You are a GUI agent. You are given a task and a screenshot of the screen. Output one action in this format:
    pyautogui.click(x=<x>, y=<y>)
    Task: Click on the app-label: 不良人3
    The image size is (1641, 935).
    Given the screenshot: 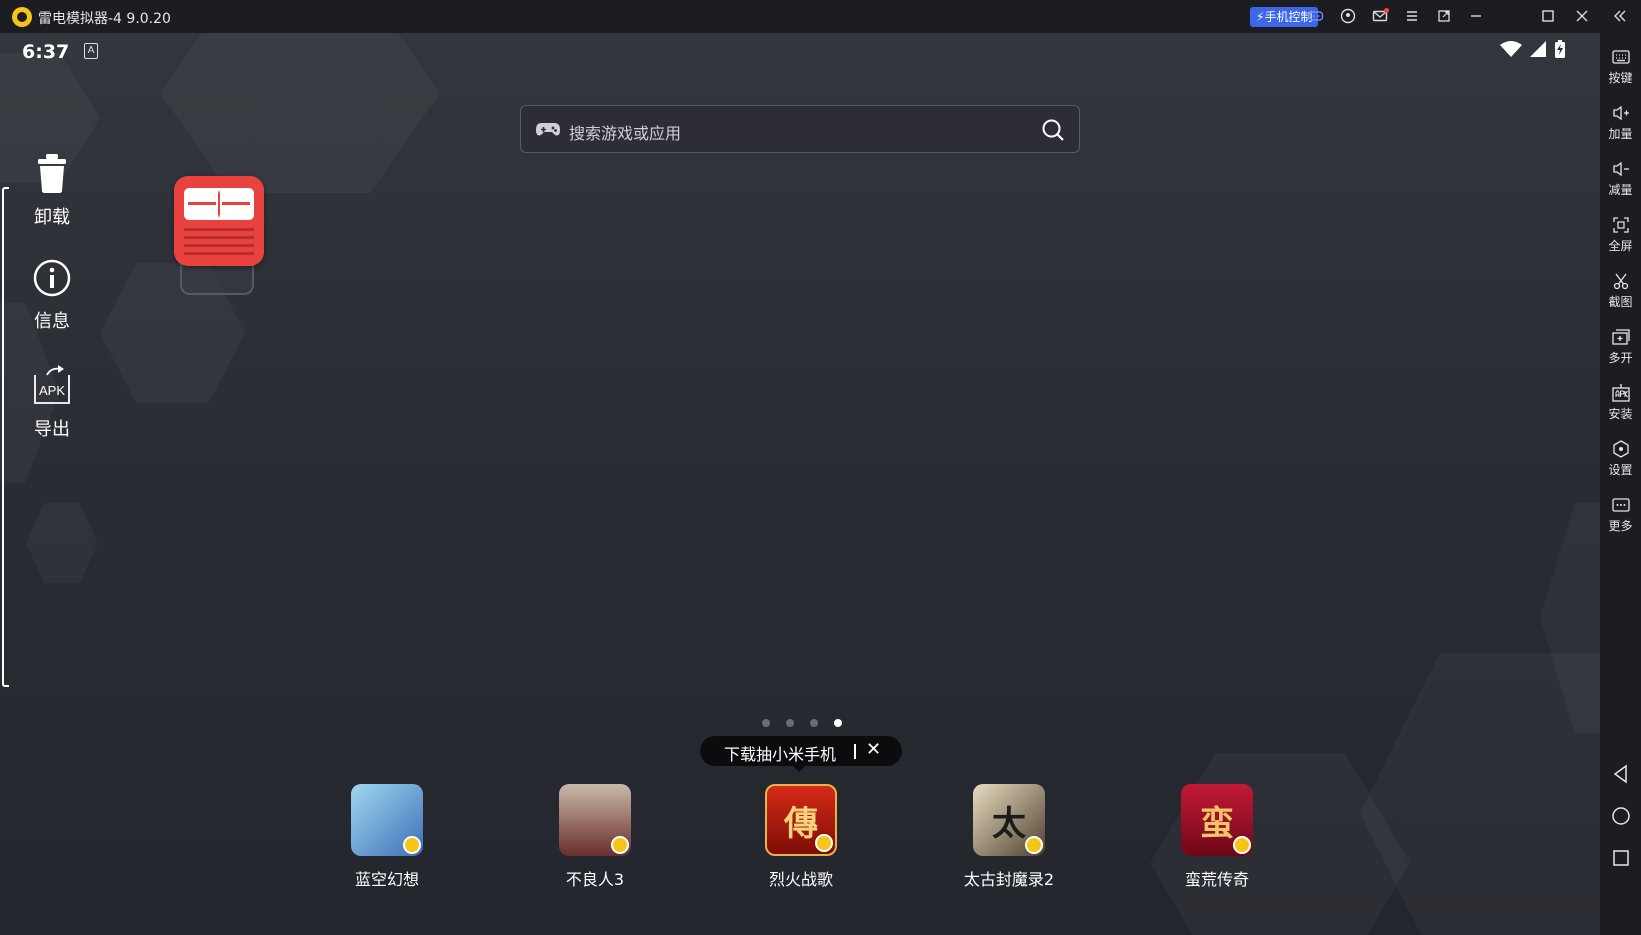 What is the action you would take?
    pyautogui.click(x=595, y=879)
    